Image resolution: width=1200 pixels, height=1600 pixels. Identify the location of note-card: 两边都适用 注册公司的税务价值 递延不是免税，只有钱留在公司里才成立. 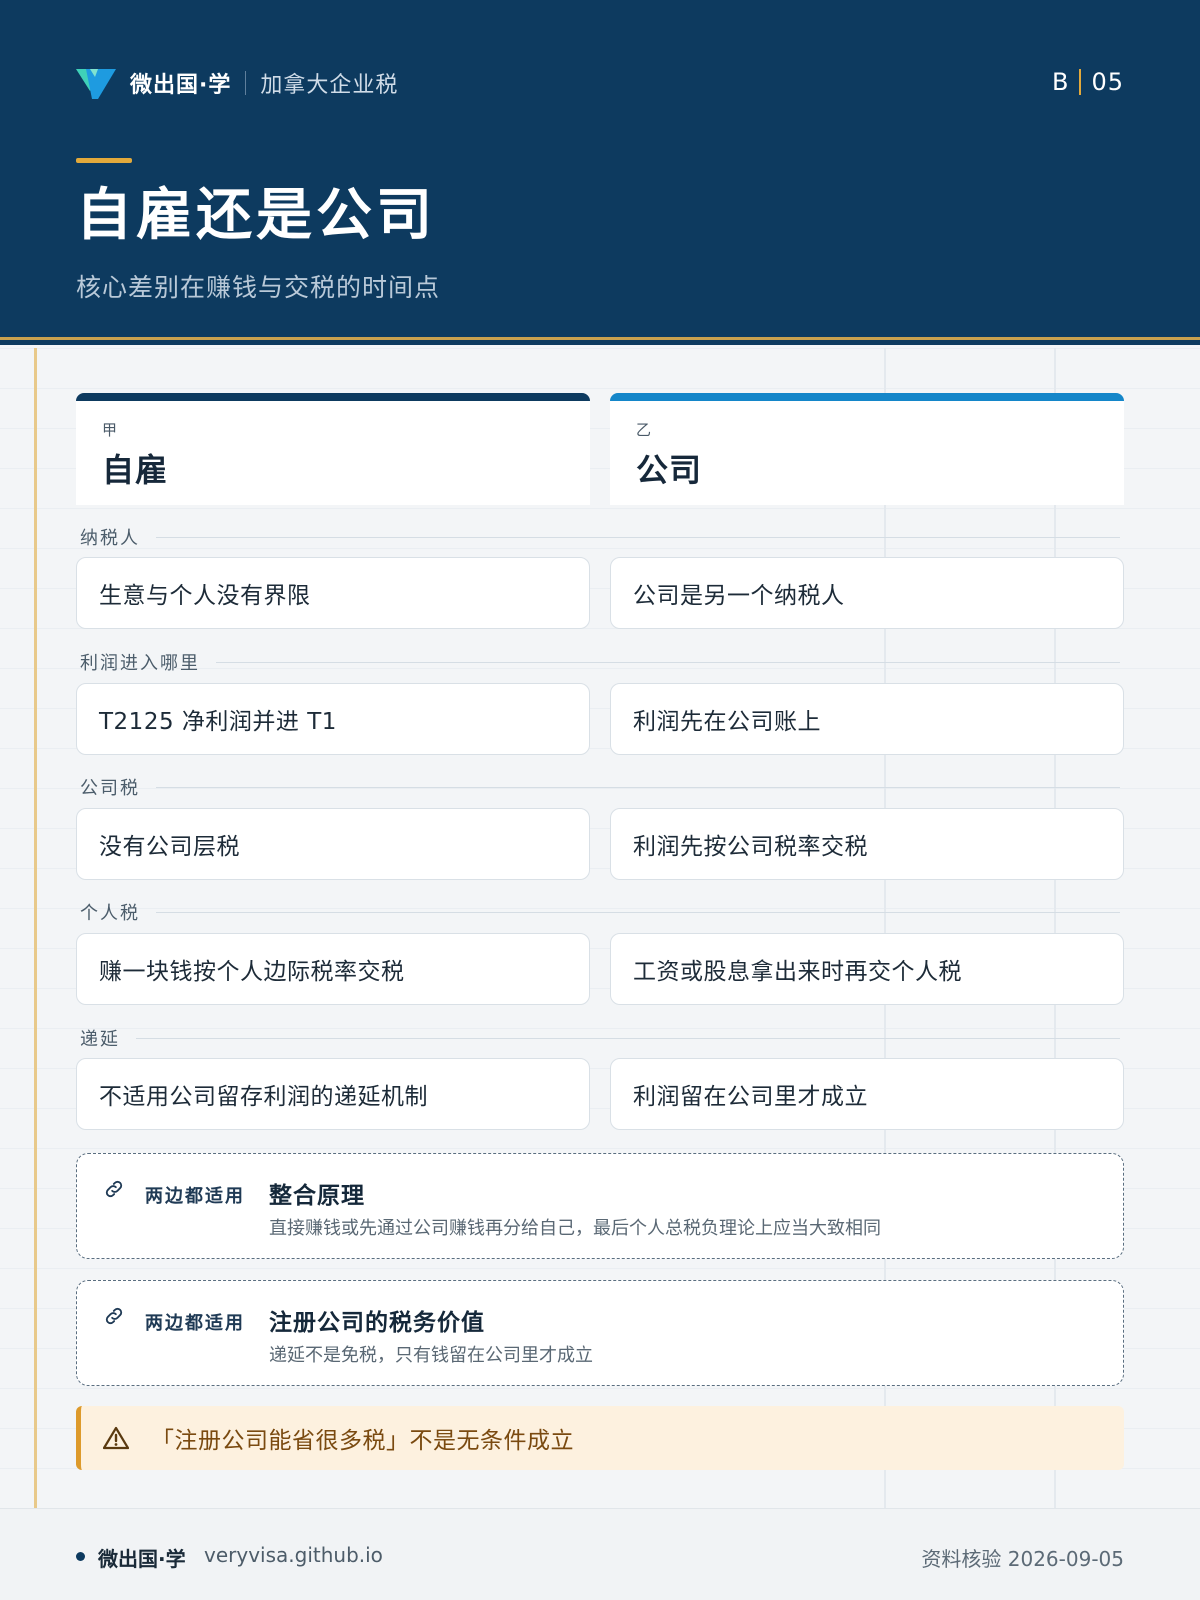
(600, 1333).